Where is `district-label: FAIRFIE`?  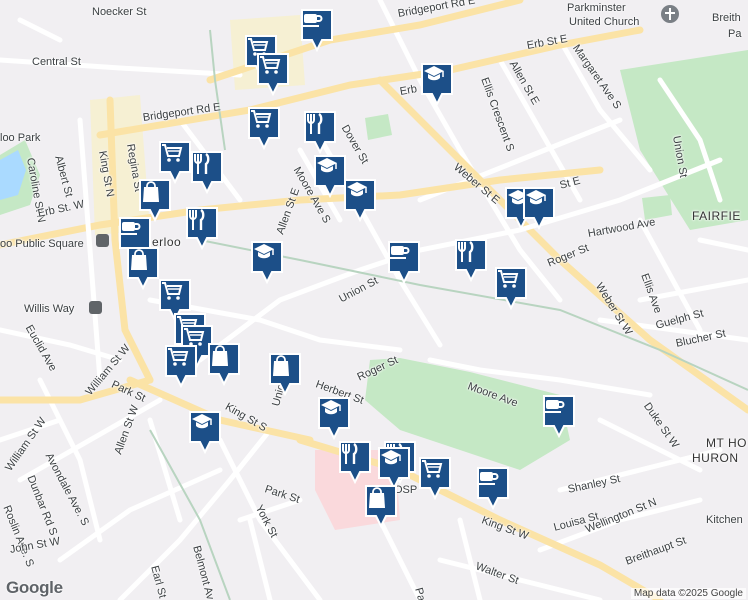 district-label: FAIRFIE is located at coordinates (716, 216).